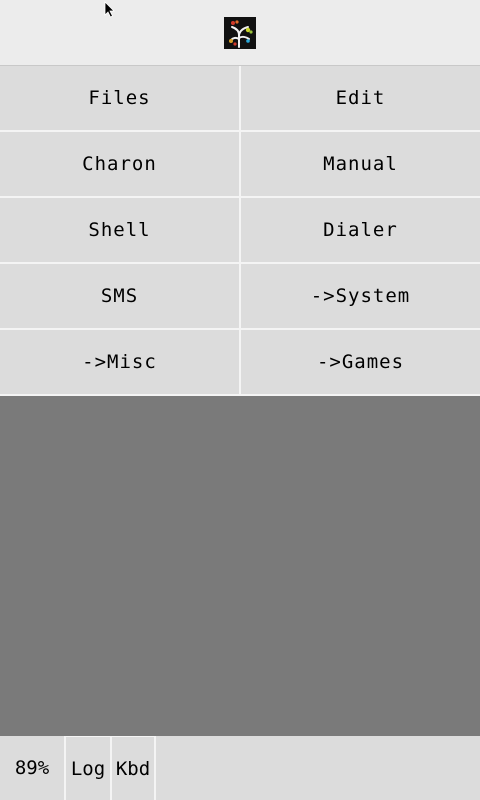 Image resolution: width=480 pixels, height=800 pixels. What do you see at coordinates (360, 363) in the screenshot?
I see `games-submenu-button: ->Games` at bounding box center [360, 363].